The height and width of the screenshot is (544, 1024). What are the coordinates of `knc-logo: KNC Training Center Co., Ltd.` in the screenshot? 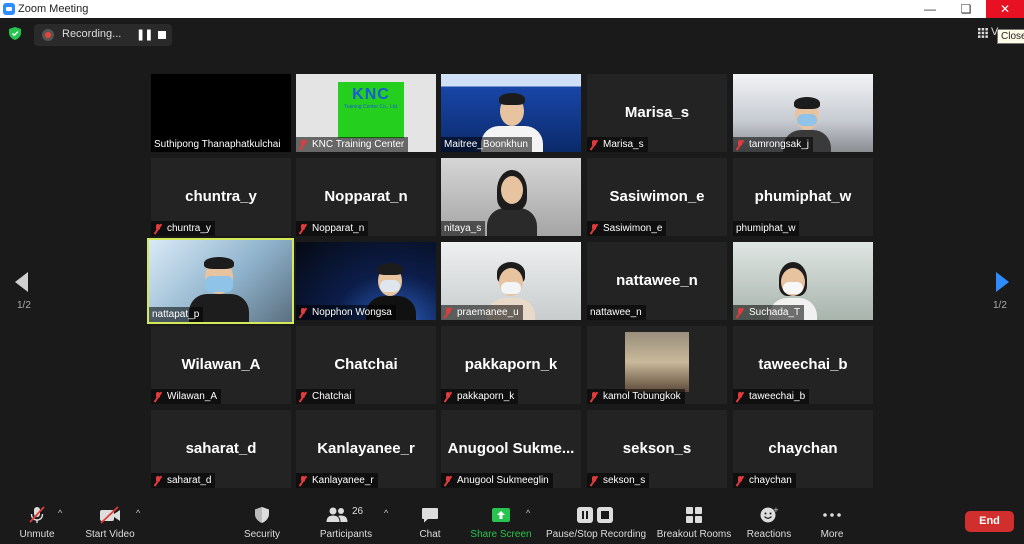 It's located at (371, 110).